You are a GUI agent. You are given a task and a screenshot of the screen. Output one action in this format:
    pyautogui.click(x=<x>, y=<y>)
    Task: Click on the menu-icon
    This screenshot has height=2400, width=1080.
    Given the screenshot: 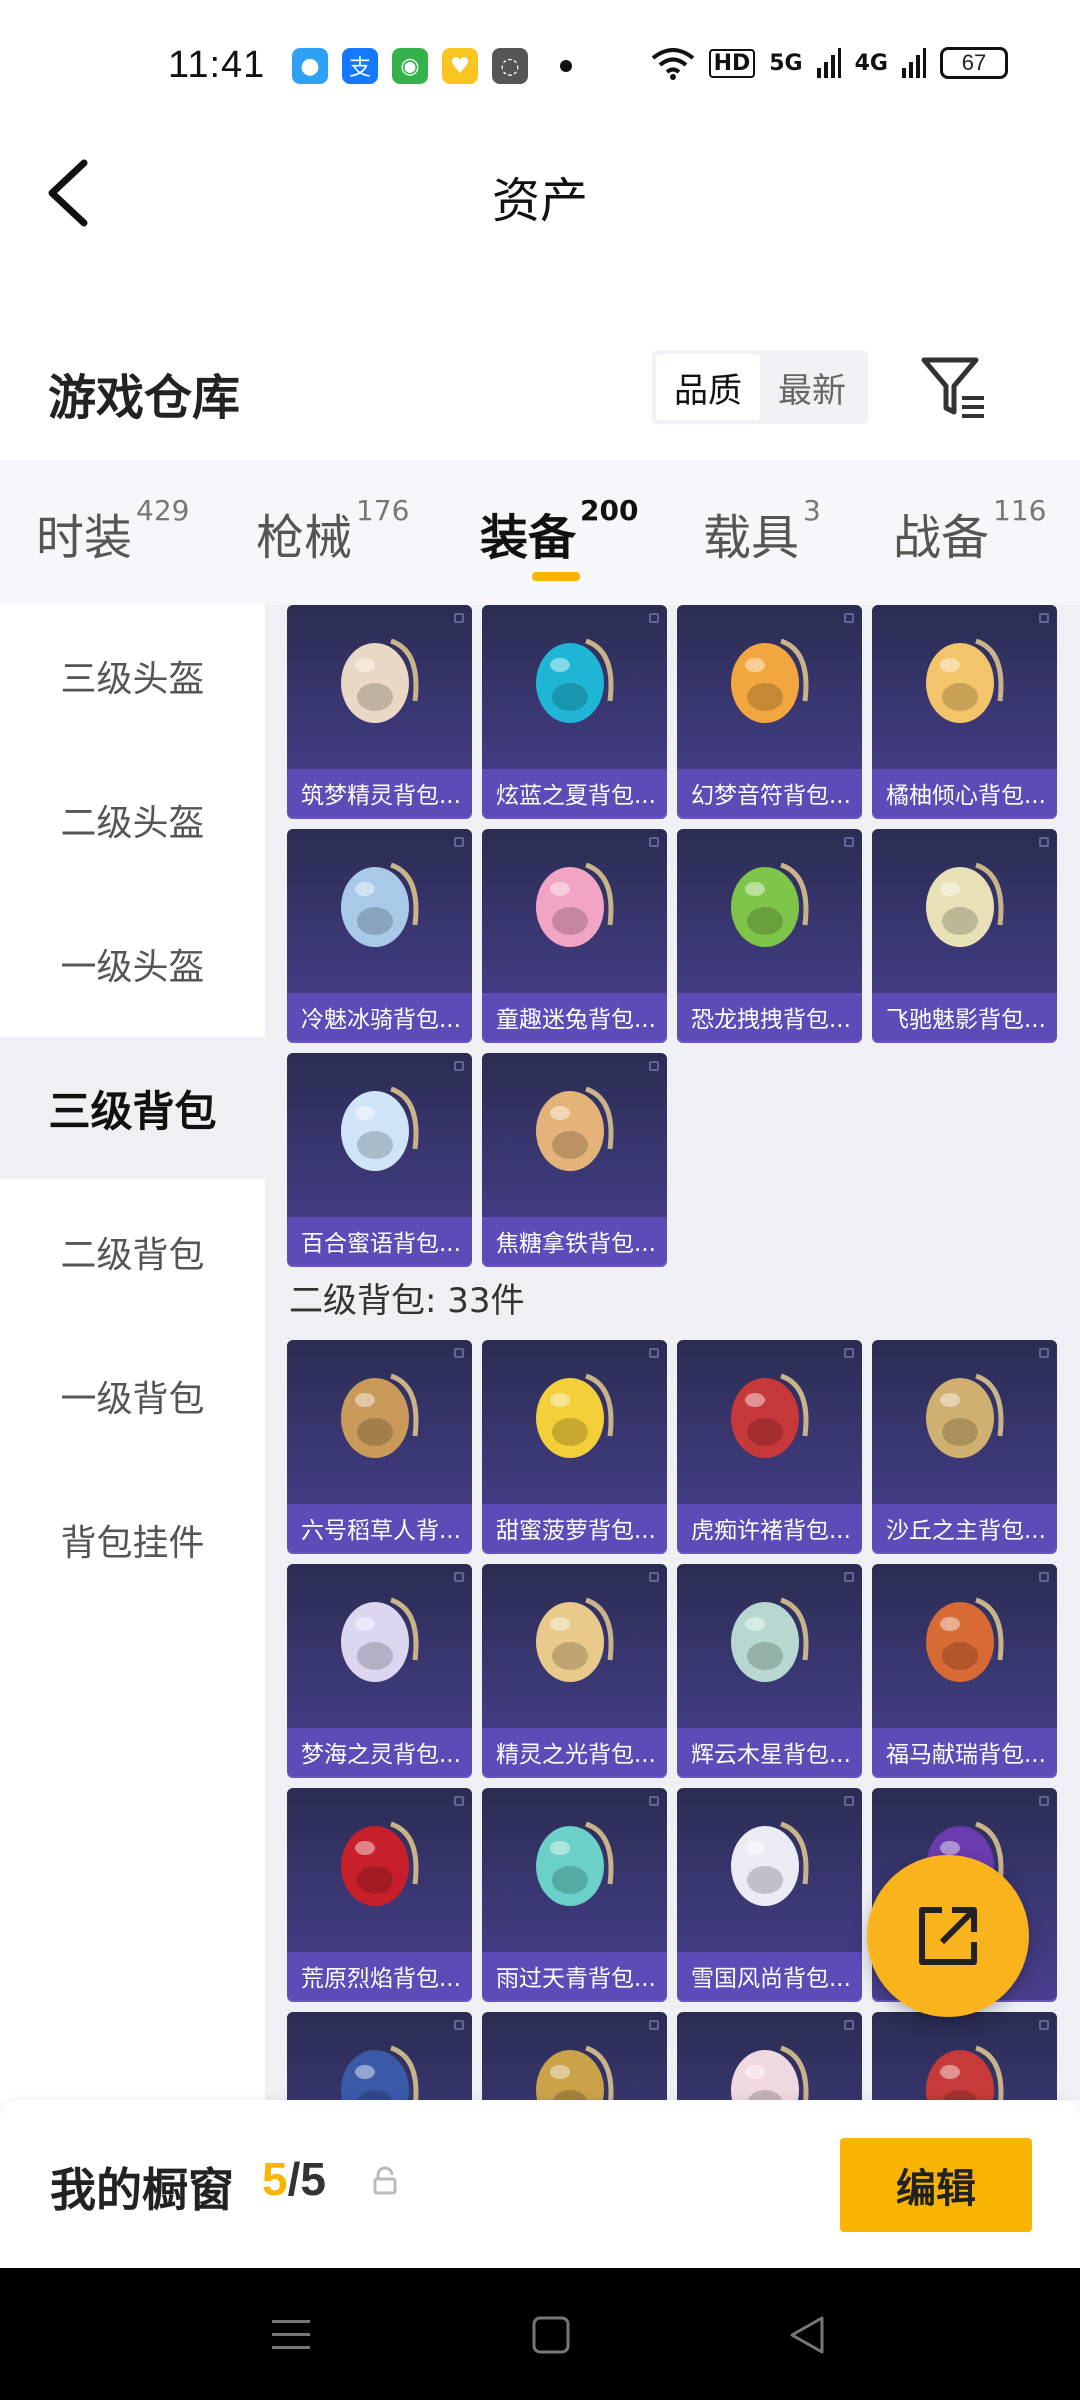 What is the action you would take?
    pyautogui.click(x=291, y=2335)
    